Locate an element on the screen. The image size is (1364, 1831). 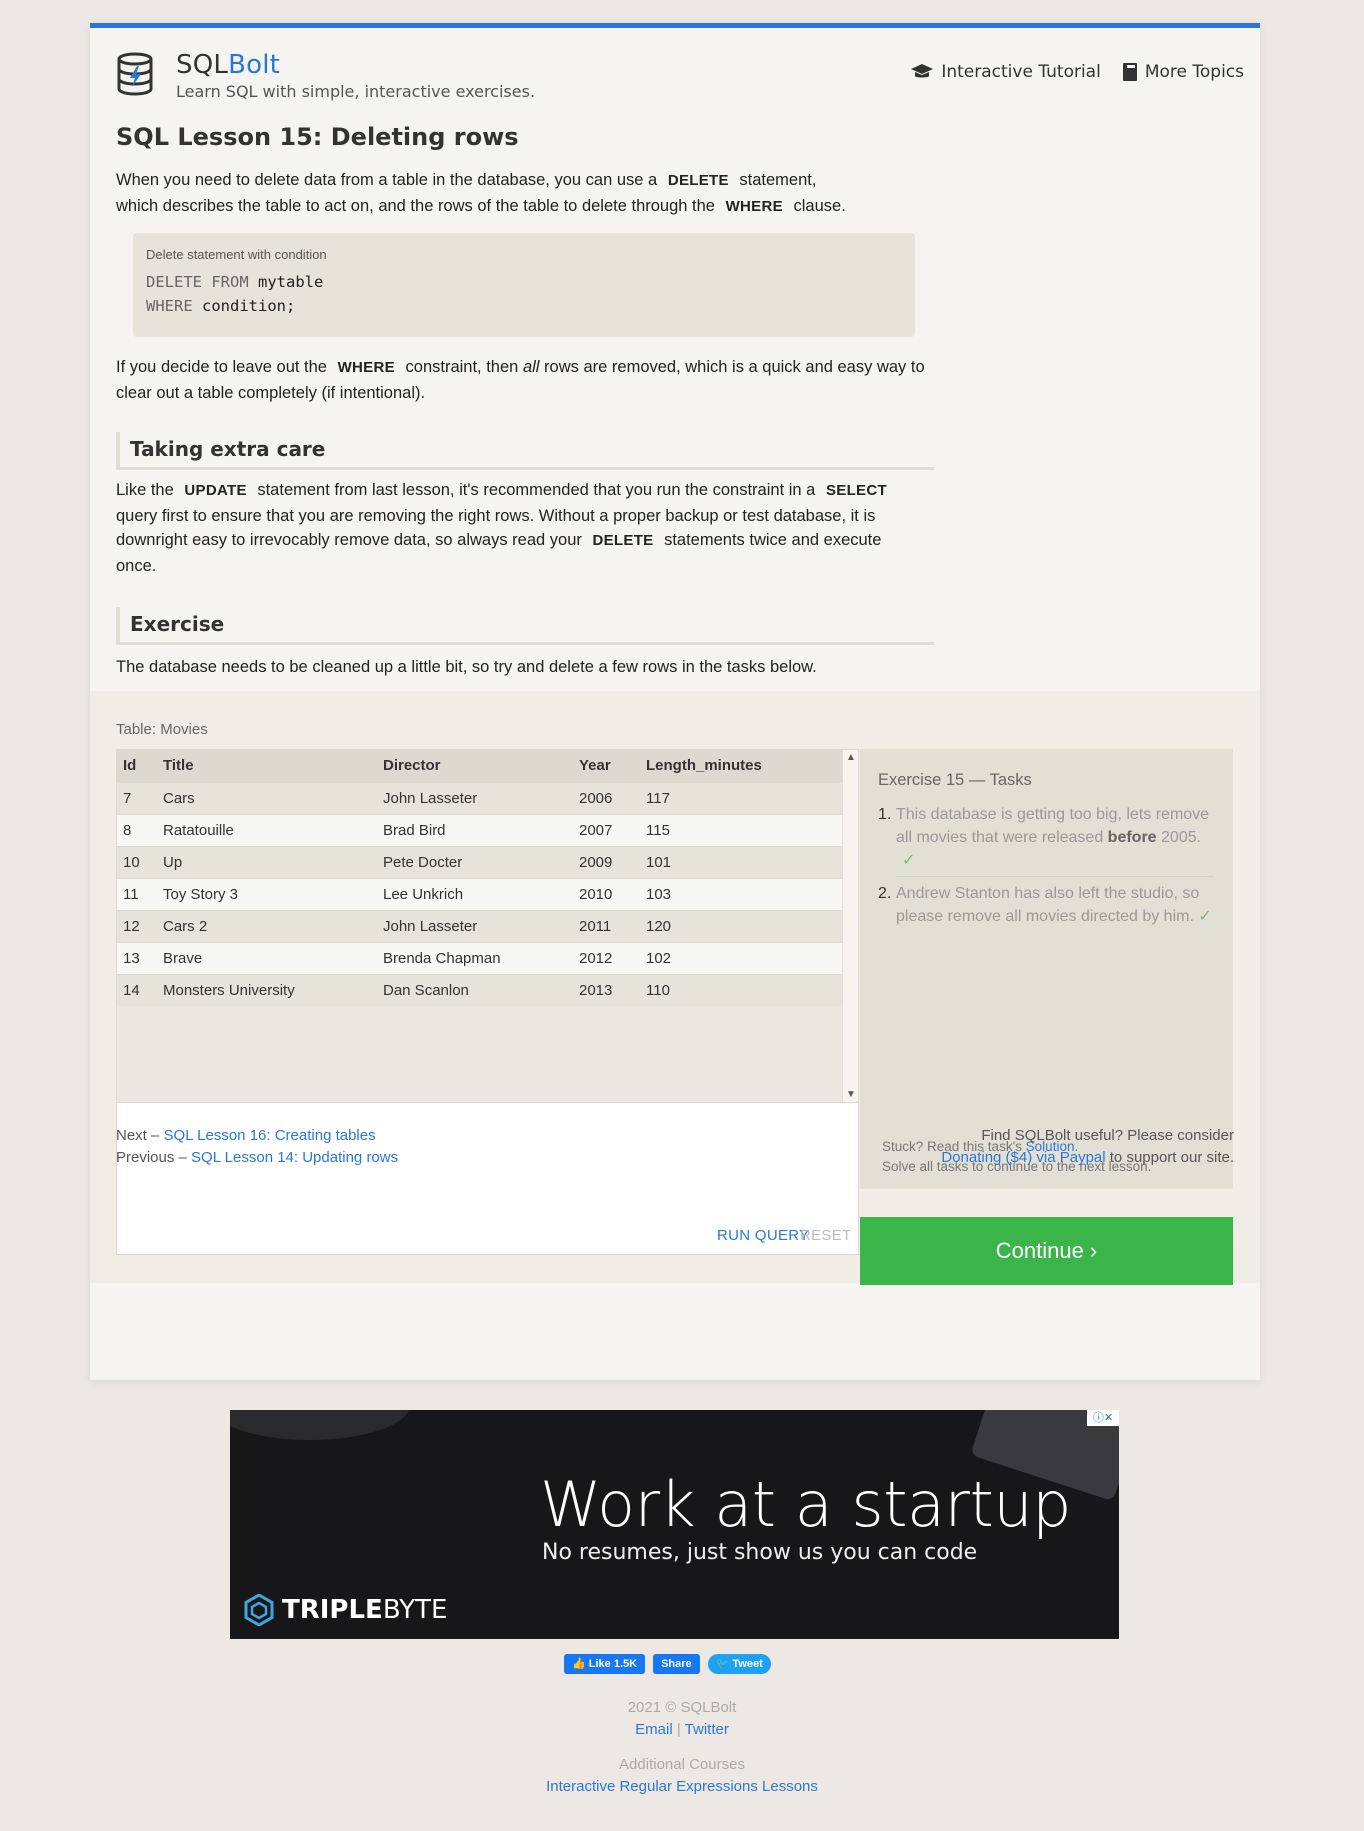
table-row: 7 Cars John Lasseter 2006 117 is located at coordinates (479, 797).